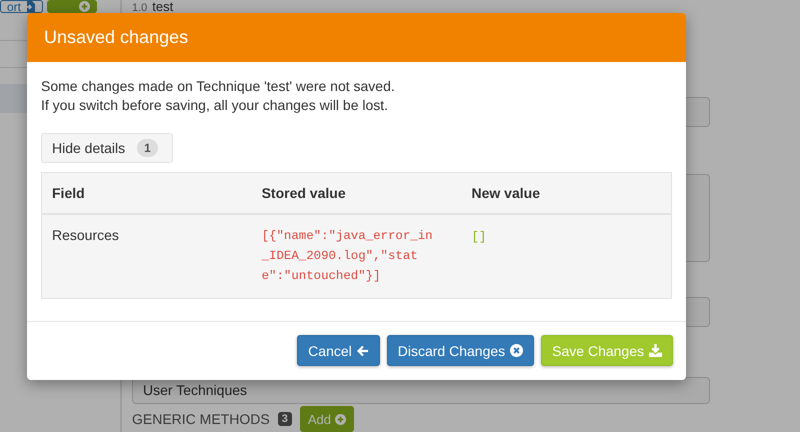  I want to click on new-value-cell: [], so click(479, 237).